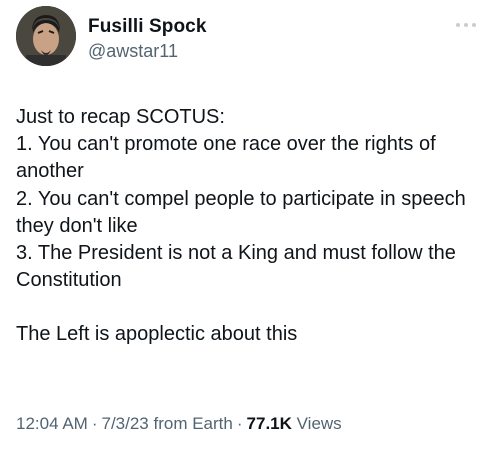 The width and height of the screenshot is (500, 460). I want to click on tweet-source: from Earth, so click(193, 423).